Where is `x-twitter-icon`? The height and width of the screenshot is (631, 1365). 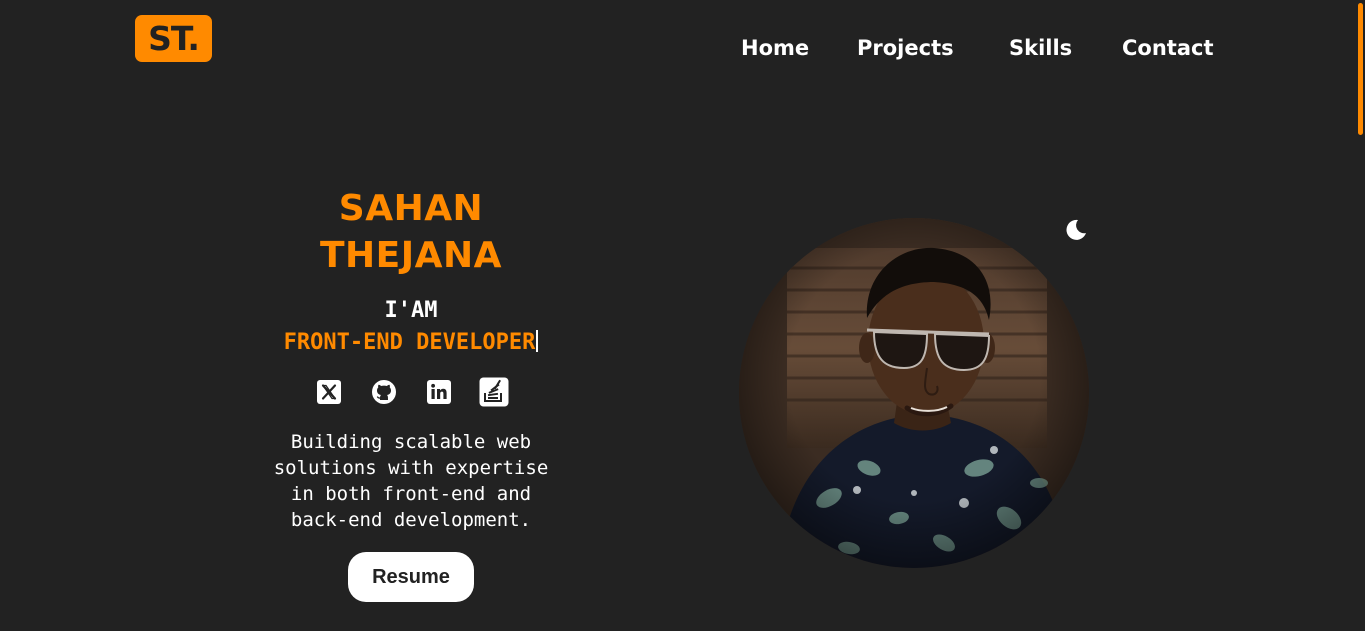 x-twitter-icon is located at coordinates (328, 392).